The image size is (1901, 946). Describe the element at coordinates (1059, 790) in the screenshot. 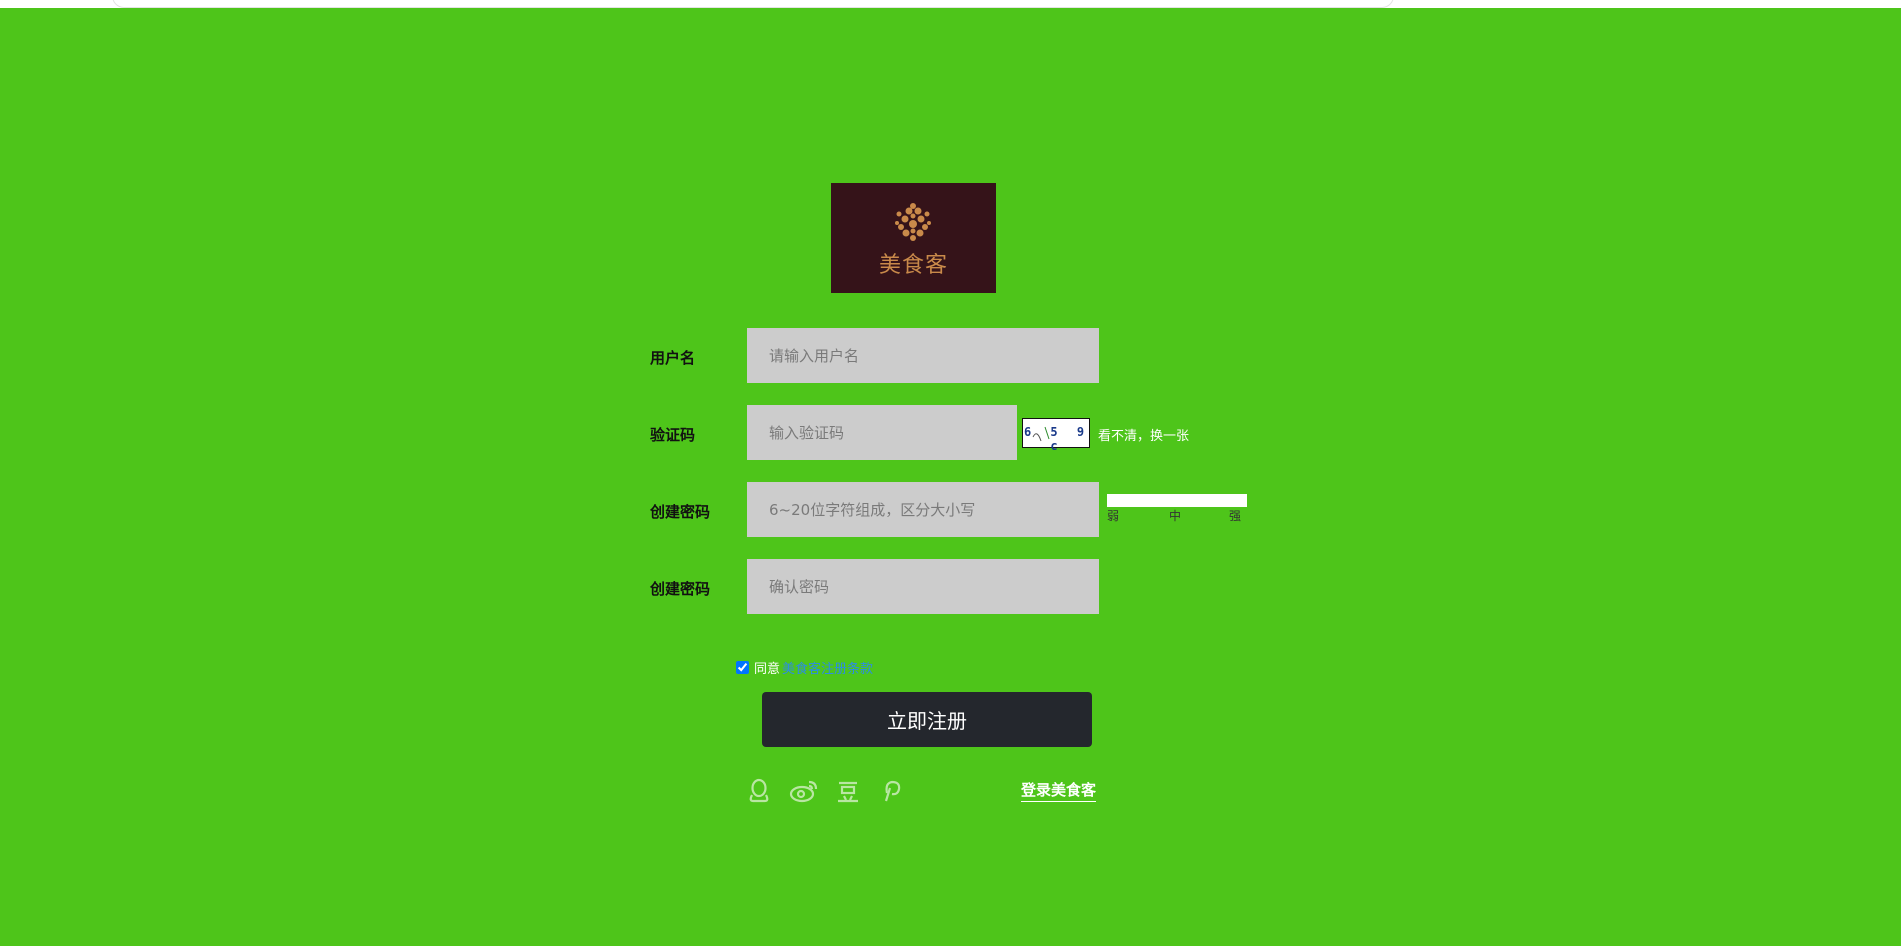

I see `login-link: 登录美食客` at that location.